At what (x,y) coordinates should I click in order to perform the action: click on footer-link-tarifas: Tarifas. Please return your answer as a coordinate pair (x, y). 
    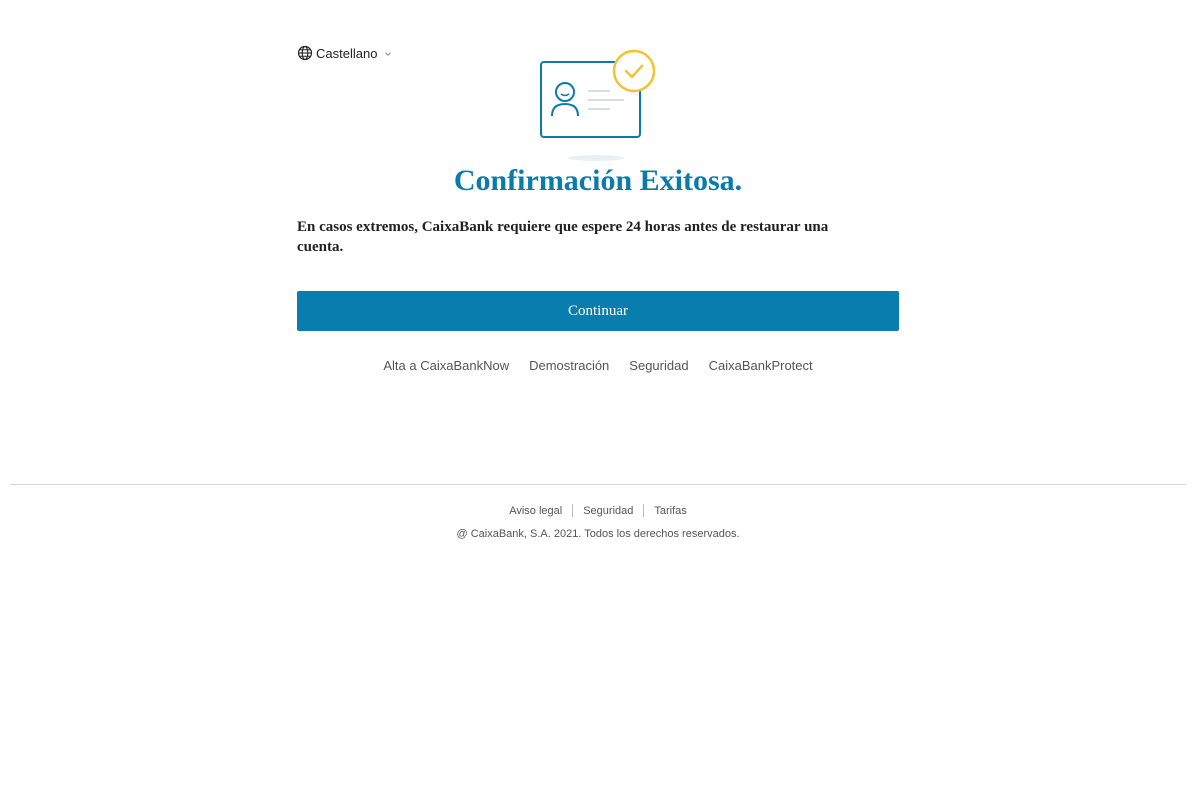
    Looking at the image, I should click on (670, 511).